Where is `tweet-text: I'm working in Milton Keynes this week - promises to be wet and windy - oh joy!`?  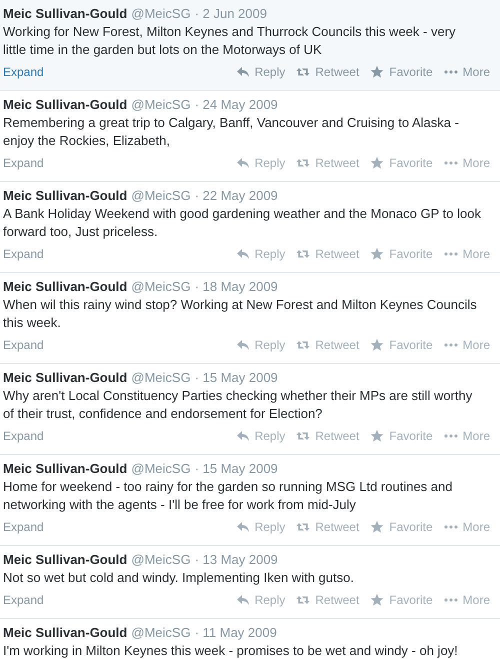 tweet-text: I'm working in Milton Keynes this week - promises to be wet and windy - oh joy! is located at coordinates (231, 650).